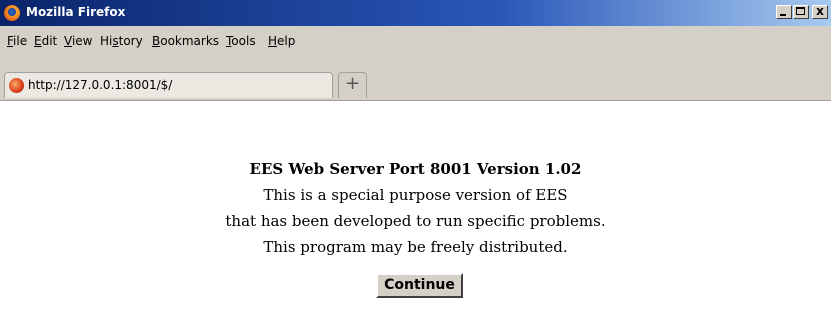 The height and width of the screenshot is (328, 831). What do you see at coordinates (78, 41) in the screenshot?
I see `menu-view: View` at bounding box center [78, 41].